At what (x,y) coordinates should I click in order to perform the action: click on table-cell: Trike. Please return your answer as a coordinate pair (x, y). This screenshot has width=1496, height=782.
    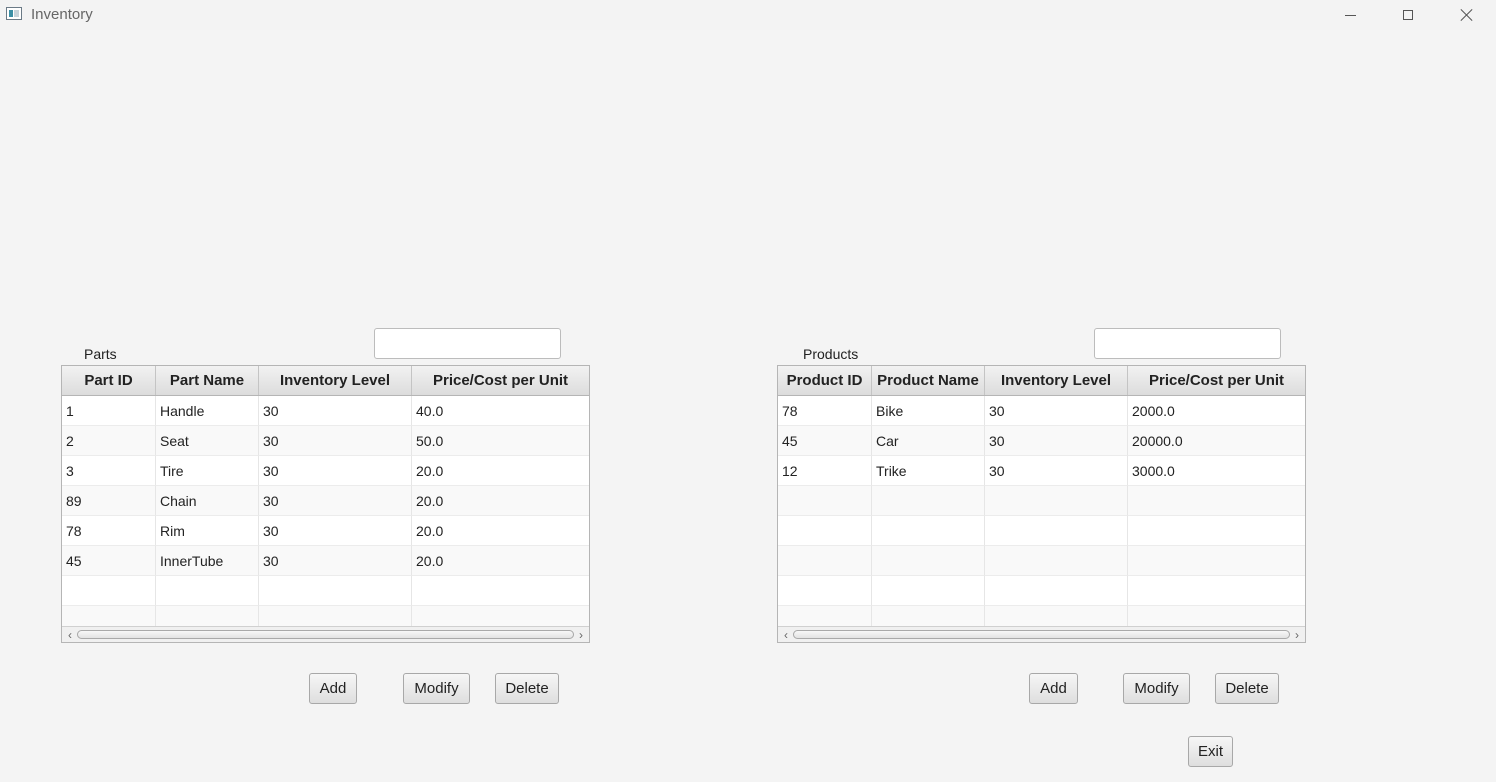
    Looking at the image, I should click on (928, 471).